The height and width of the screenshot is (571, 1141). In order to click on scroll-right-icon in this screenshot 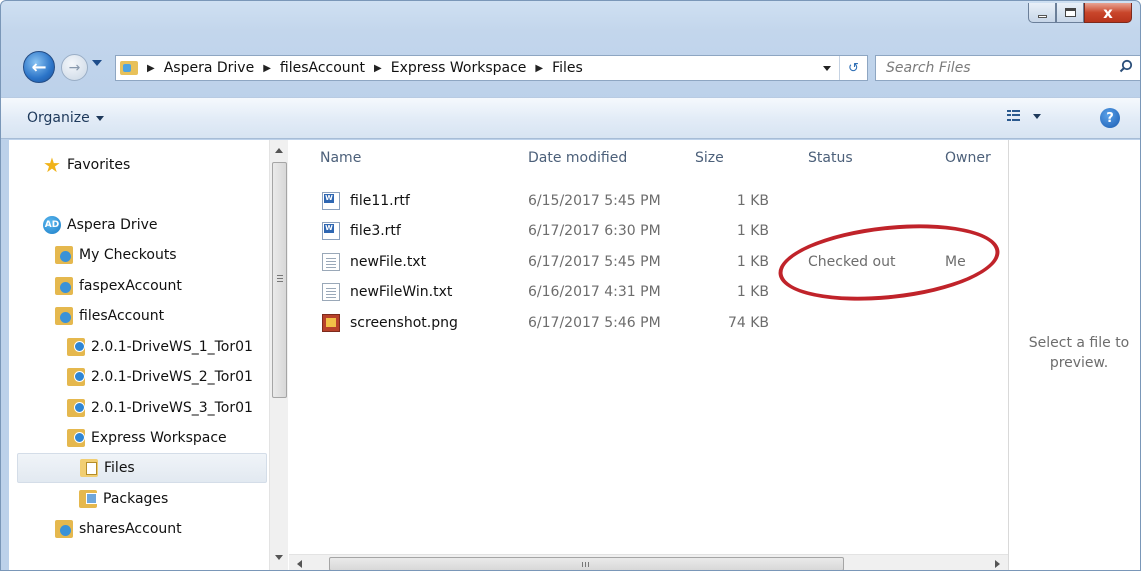, I will do `click(997, 564)`.